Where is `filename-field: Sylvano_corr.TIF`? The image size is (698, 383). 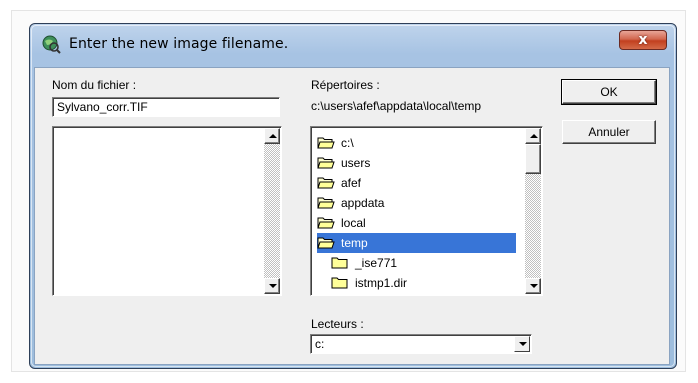
filename-field: Sylvano_corr.TIF is located at coordinates (166, 107).